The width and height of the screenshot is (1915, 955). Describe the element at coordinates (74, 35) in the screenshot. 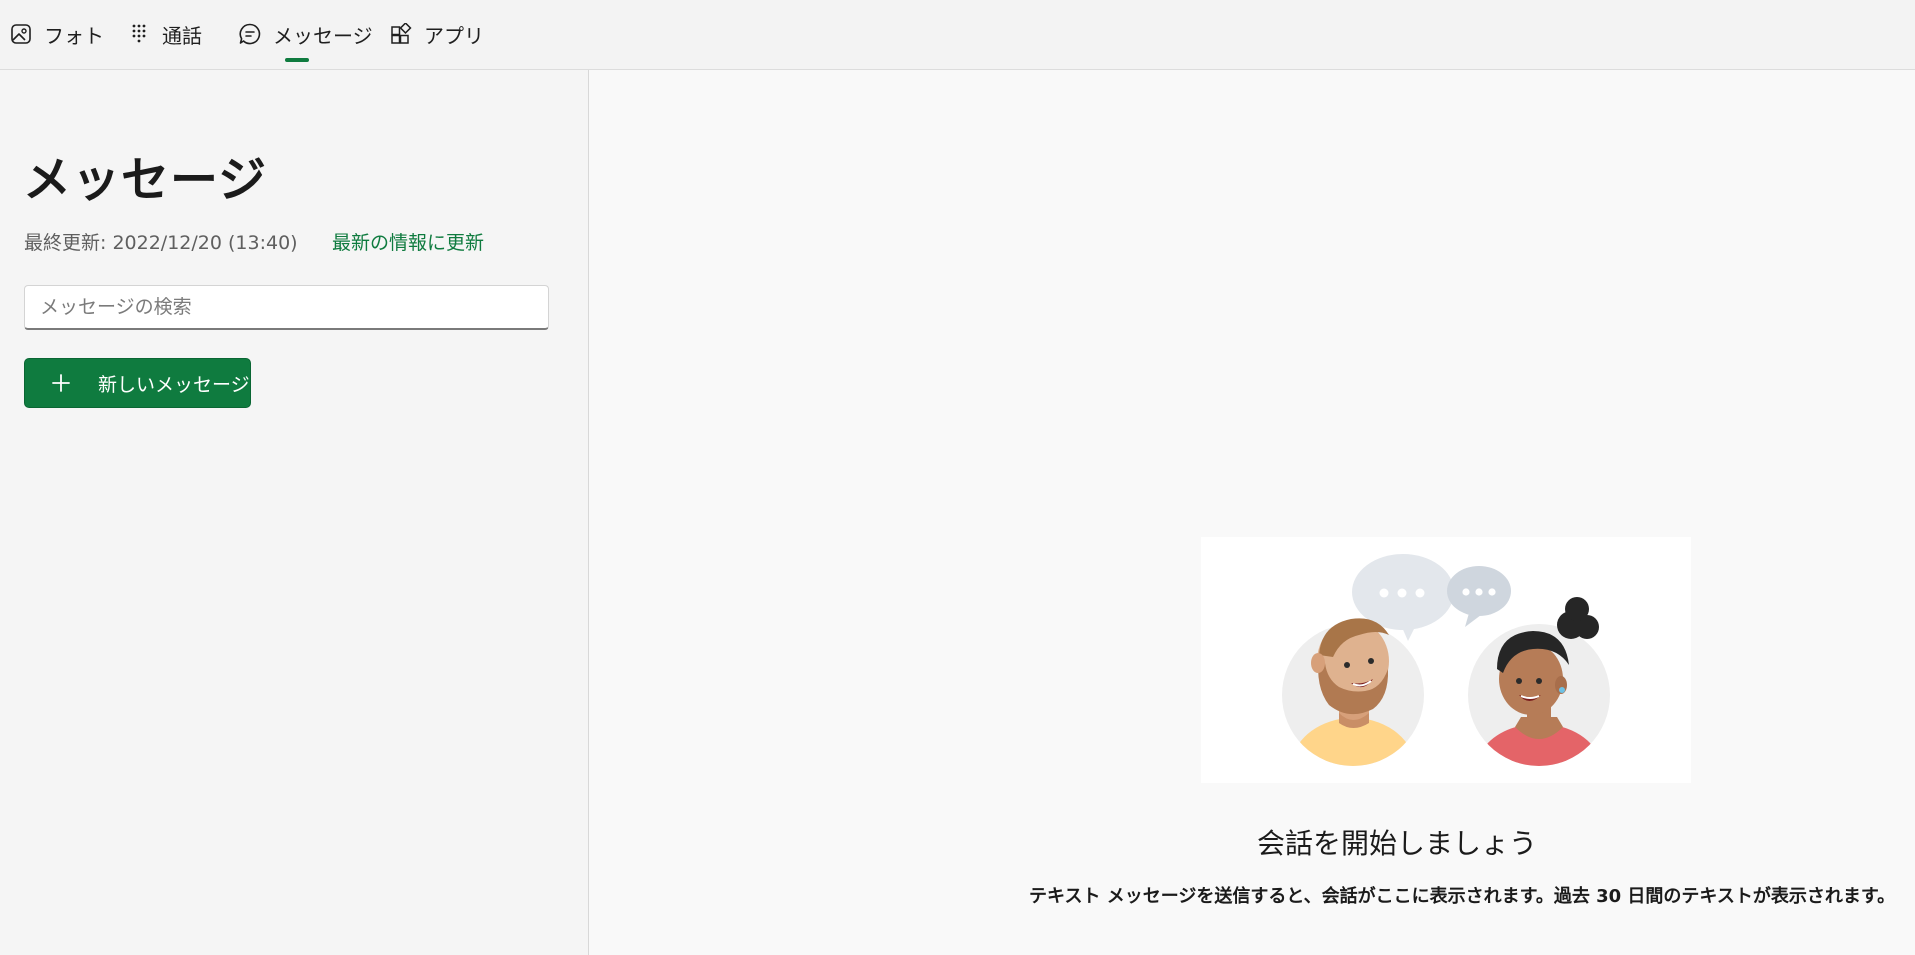

I see `tab-photos-label: フォト` at that location.